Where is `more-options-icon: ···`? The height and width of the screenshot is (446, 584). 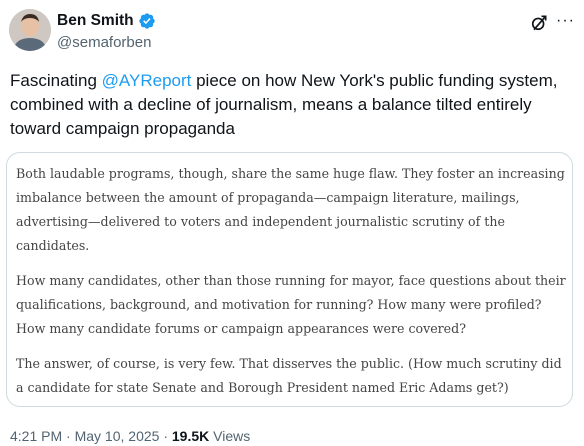 more-options-icon: ··· is located at coordinates (565, 21).